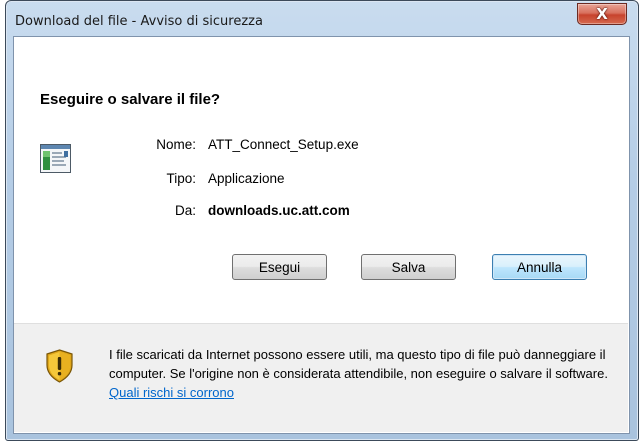  What do you see at coordinates (279, 210) in the screenshot?
I see `from-value: downloads.uc.att.com` at bounding box center [279, 210].